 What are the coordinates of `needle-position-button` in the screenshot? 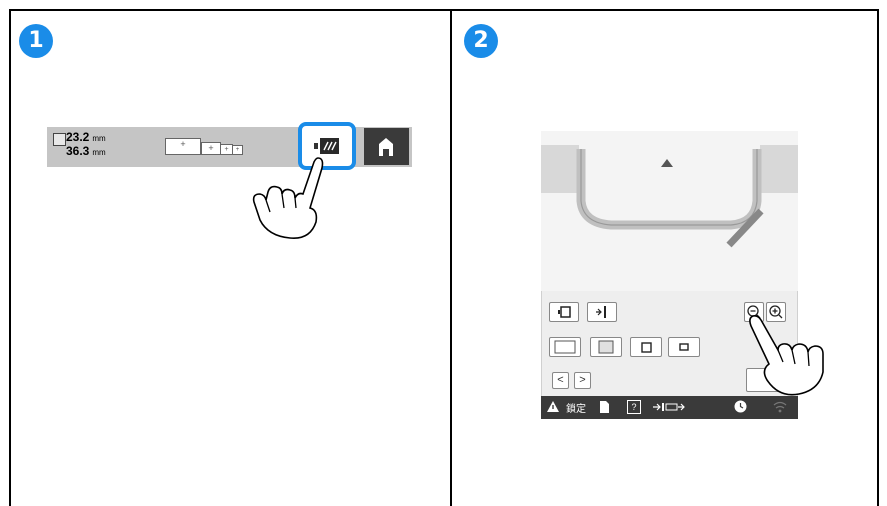 It's located at (602, 312).